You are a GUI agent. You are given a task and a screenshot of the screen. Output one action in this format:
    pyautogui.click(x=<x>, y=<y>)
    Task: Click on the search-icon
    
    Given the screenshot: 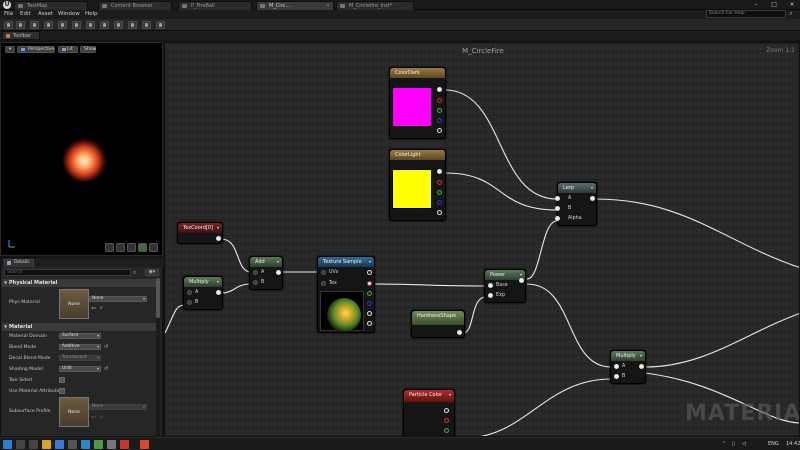 What is the action you would take?
    pyautogui.click(x=20, y=444)
    